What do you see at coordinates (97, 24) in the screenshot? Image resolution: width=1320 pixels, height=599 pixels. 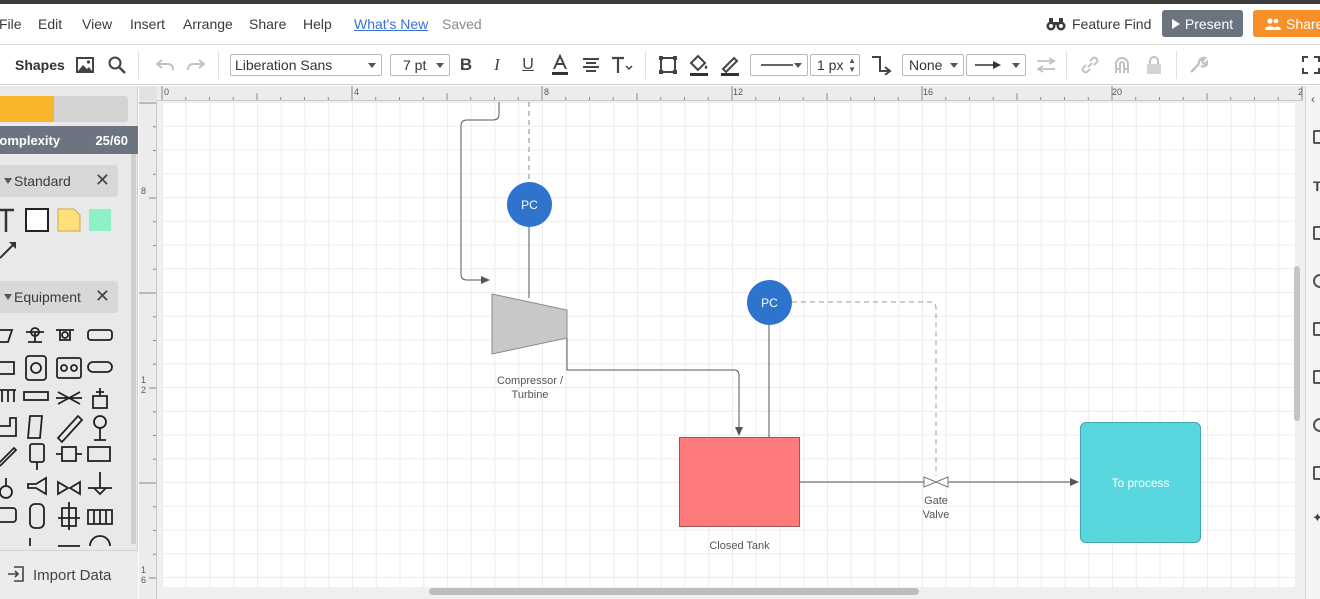 I see `menu-view: View` at bounding box center [97, 24].